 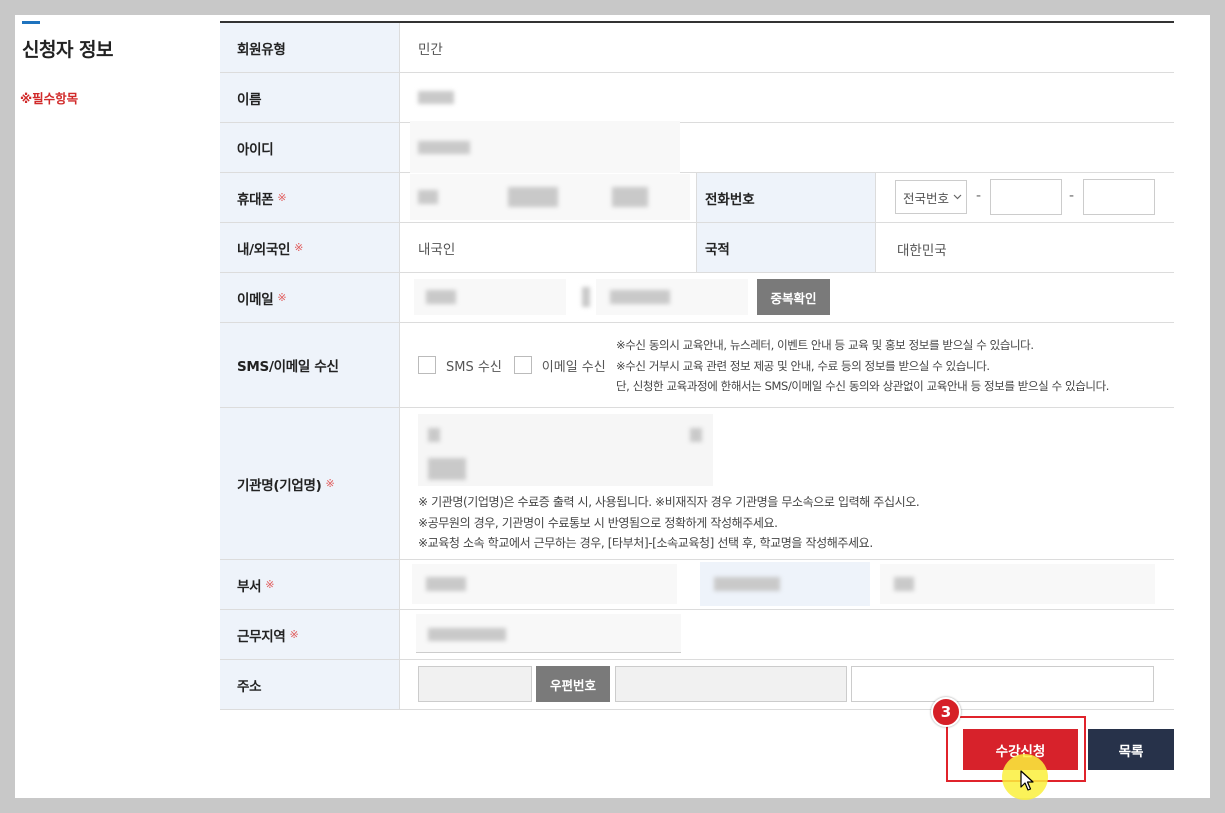 I want to click on zip-code-input, so click(x=475, y=684).